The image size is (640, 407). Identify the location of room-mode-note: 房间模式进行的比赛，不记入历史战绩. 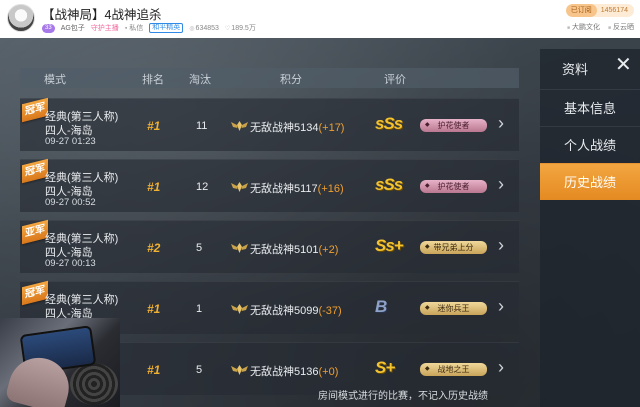
(403, 396).